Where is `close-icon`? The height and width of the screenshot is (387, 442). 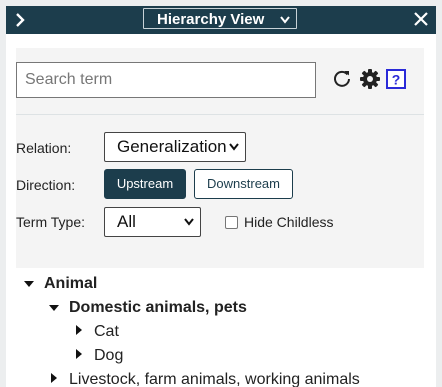
close-icon is located at coordinates (421, 19).